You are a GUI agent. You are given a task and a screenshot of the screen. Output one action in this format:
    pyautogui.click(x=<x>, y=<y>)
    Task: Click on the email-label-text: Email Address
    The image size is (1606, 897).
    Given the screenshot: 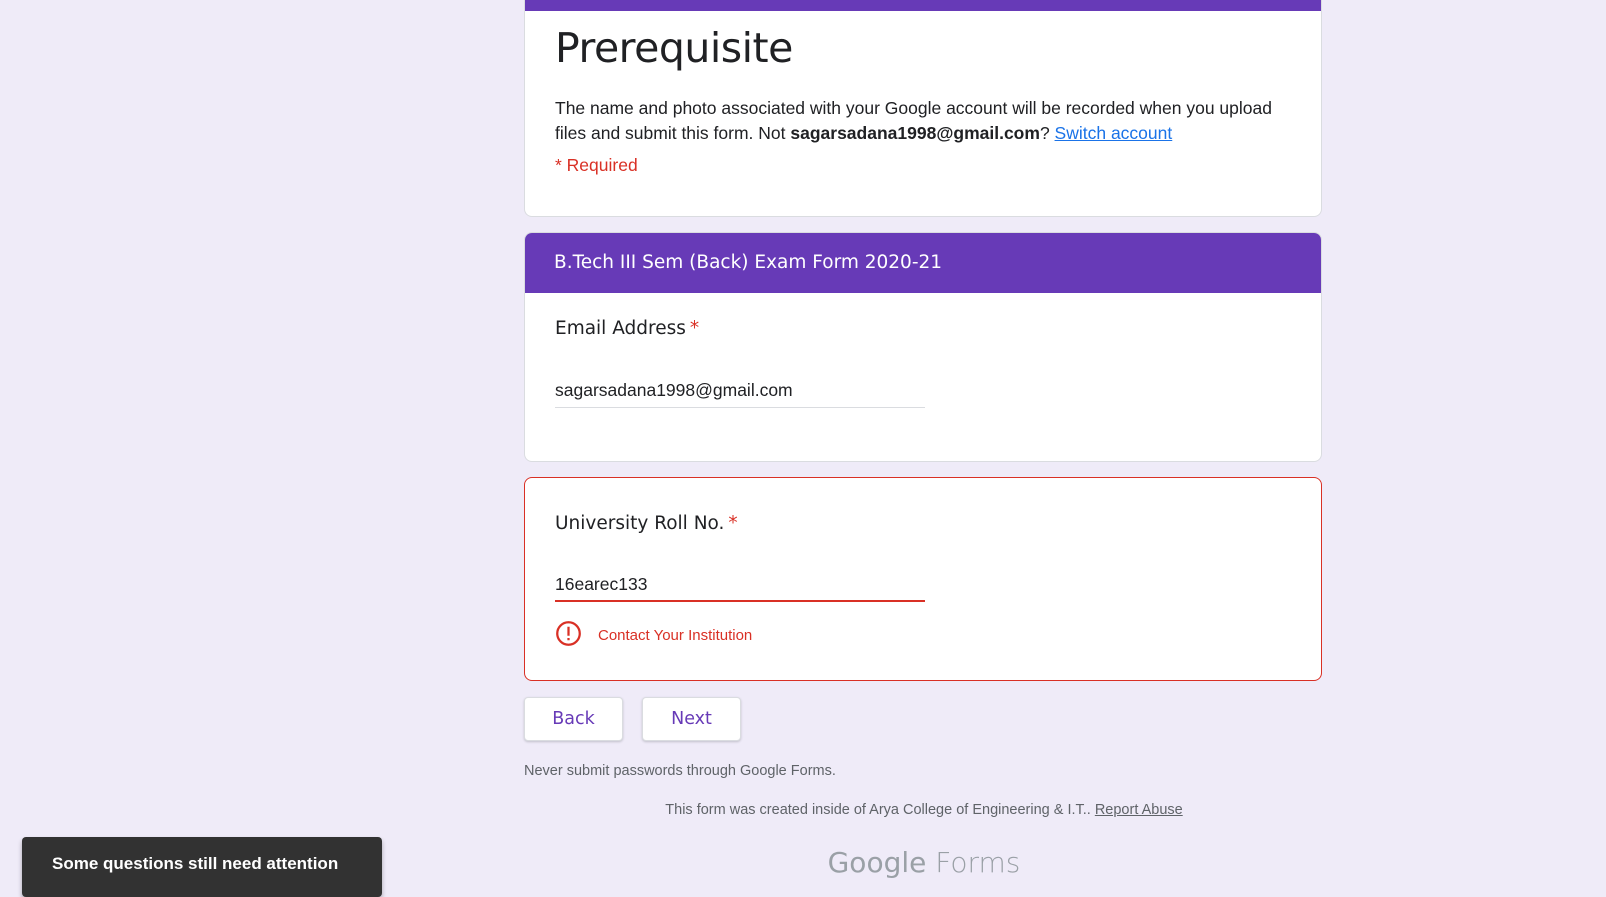 What is the action you would take?
    pyautogui.click(x=620, y=328)
    